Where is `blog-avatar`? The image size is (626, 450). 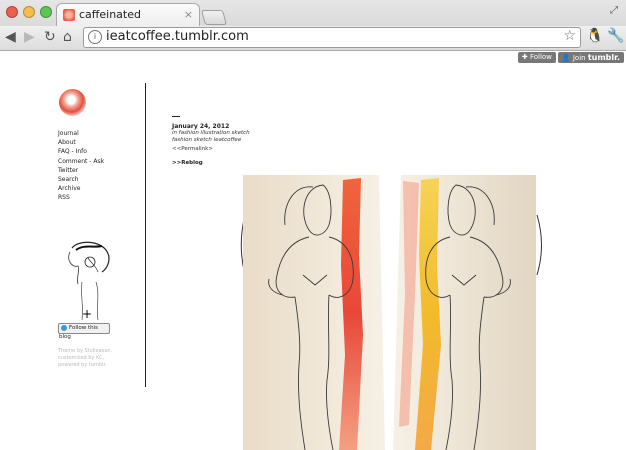 blog-avatar is located at coordinates (72, 102).